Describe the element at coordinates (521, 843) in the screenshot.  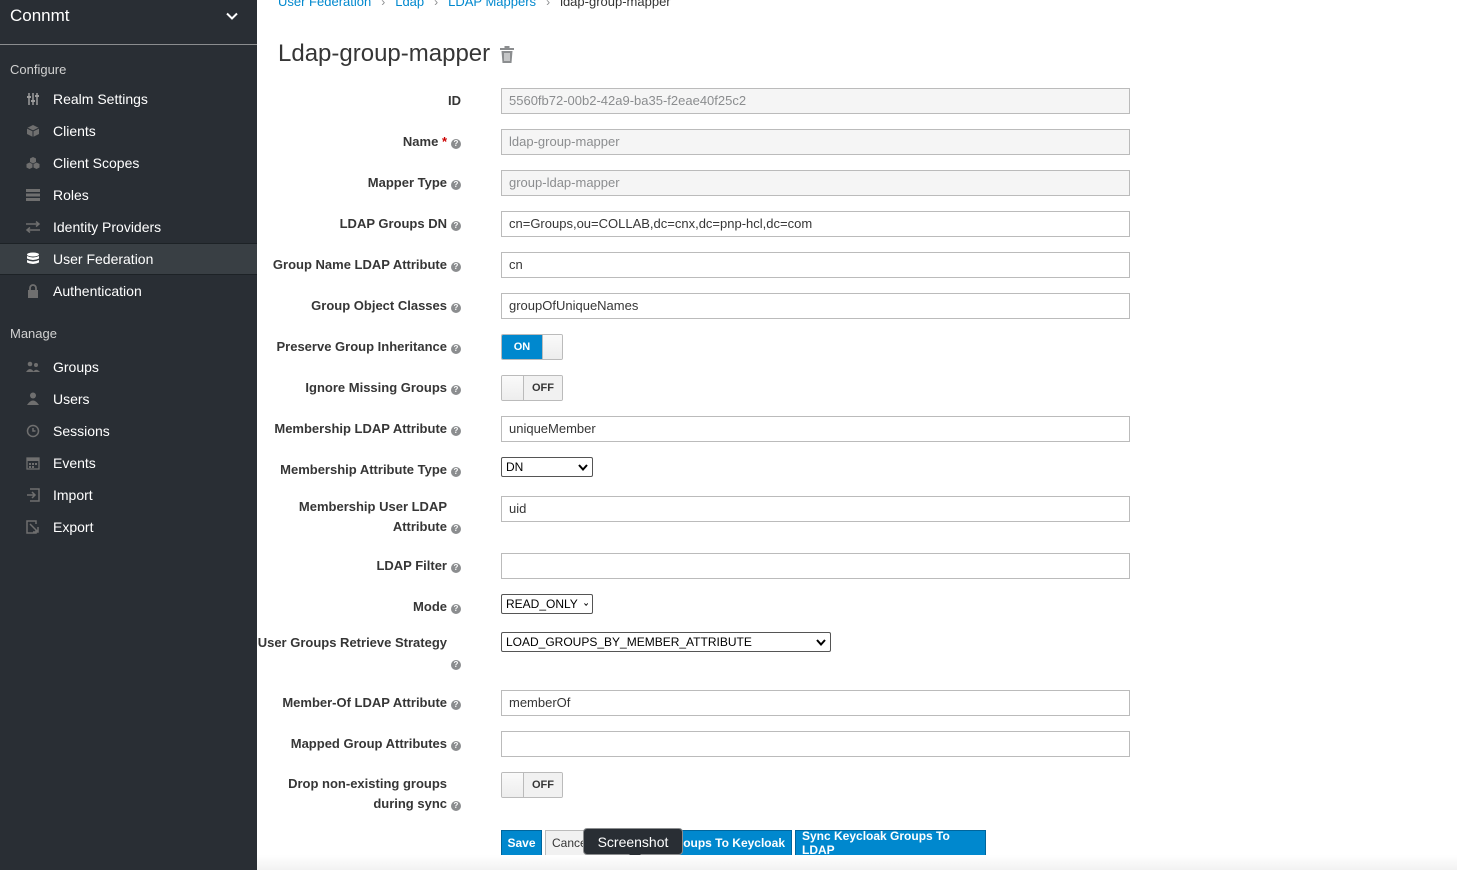
I see `save-button: Save` at that location.